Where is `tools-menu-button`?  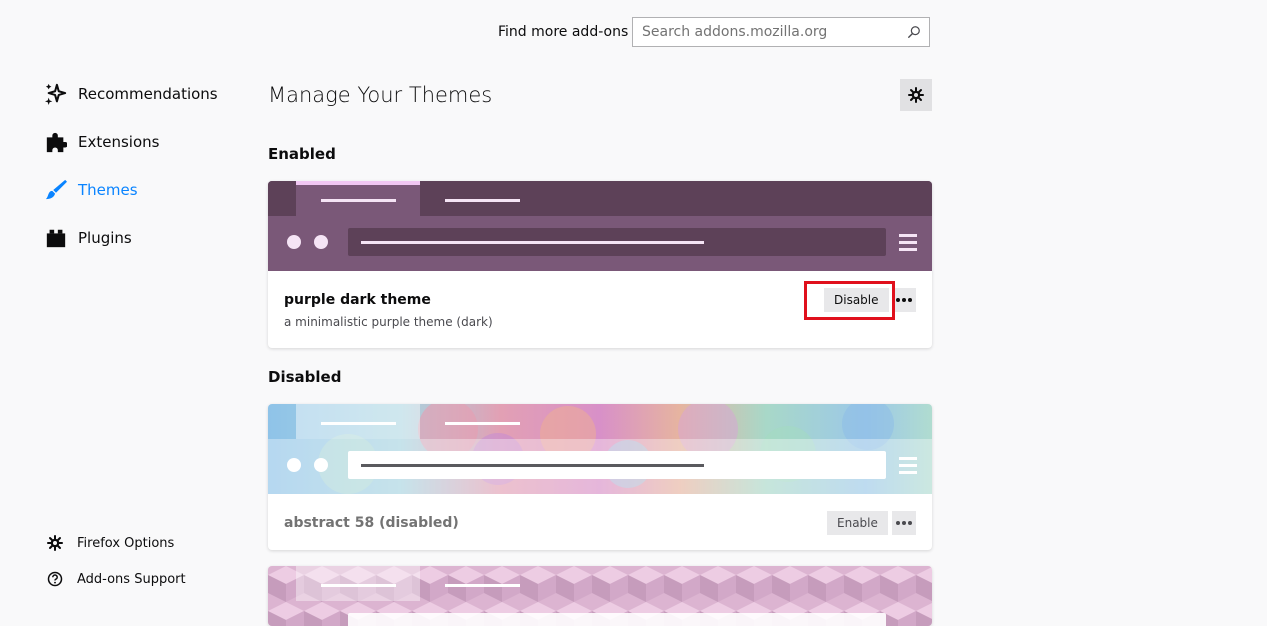
tools-menu-button is located at coordinates (916, 95).